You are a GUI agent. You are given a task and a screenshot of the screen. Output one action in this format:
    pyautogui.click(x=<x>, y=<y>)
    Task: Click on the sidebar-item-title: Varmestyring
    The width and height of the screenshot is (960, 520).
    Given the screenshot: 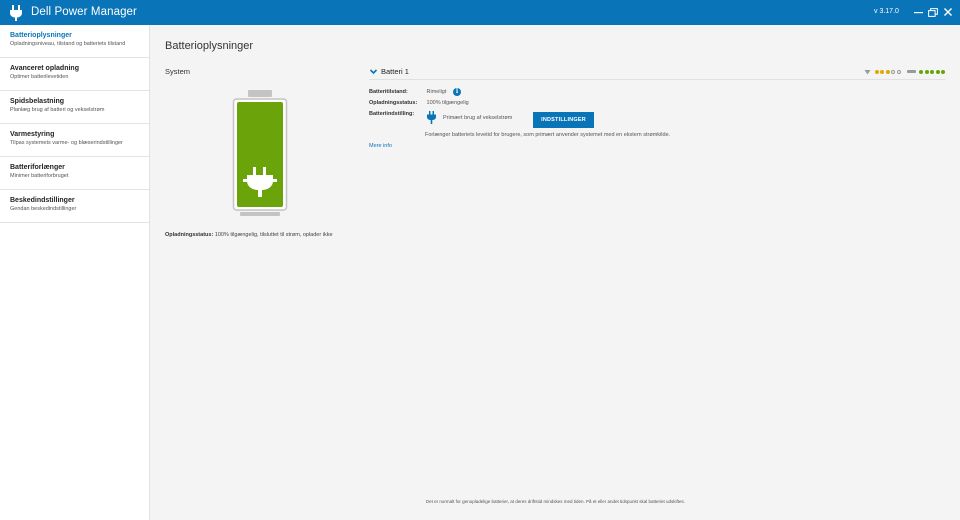 What is the action you would take?
    pyautogui.click(x=32, y=134)
    